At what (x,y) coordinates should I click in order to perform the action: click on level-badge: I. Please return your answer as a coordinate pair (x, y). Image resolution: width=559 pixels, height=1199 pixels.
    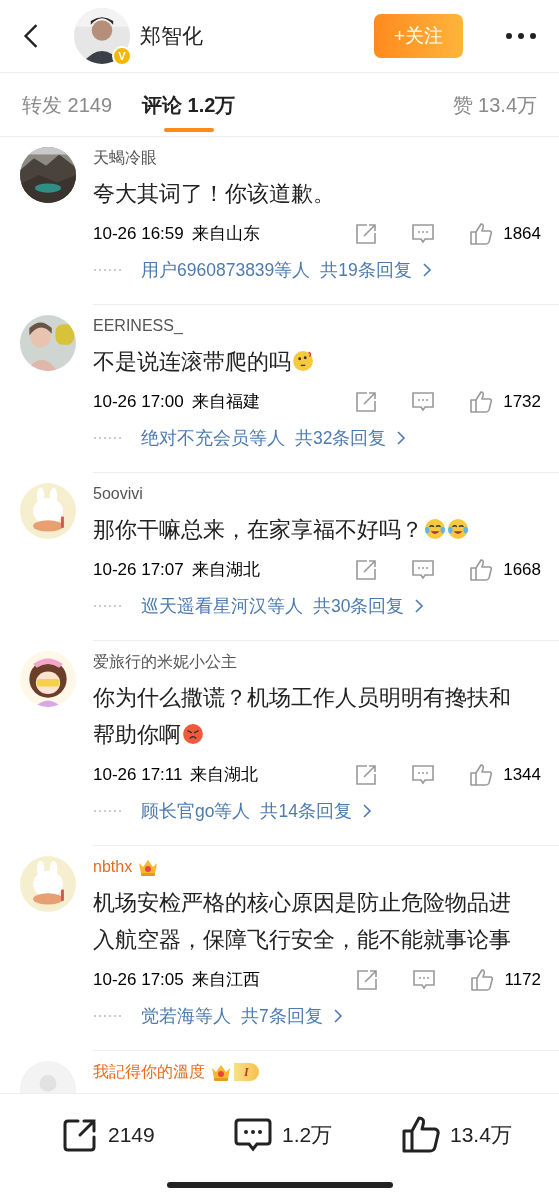
    Looking at the image, I should click on (246, 1072).